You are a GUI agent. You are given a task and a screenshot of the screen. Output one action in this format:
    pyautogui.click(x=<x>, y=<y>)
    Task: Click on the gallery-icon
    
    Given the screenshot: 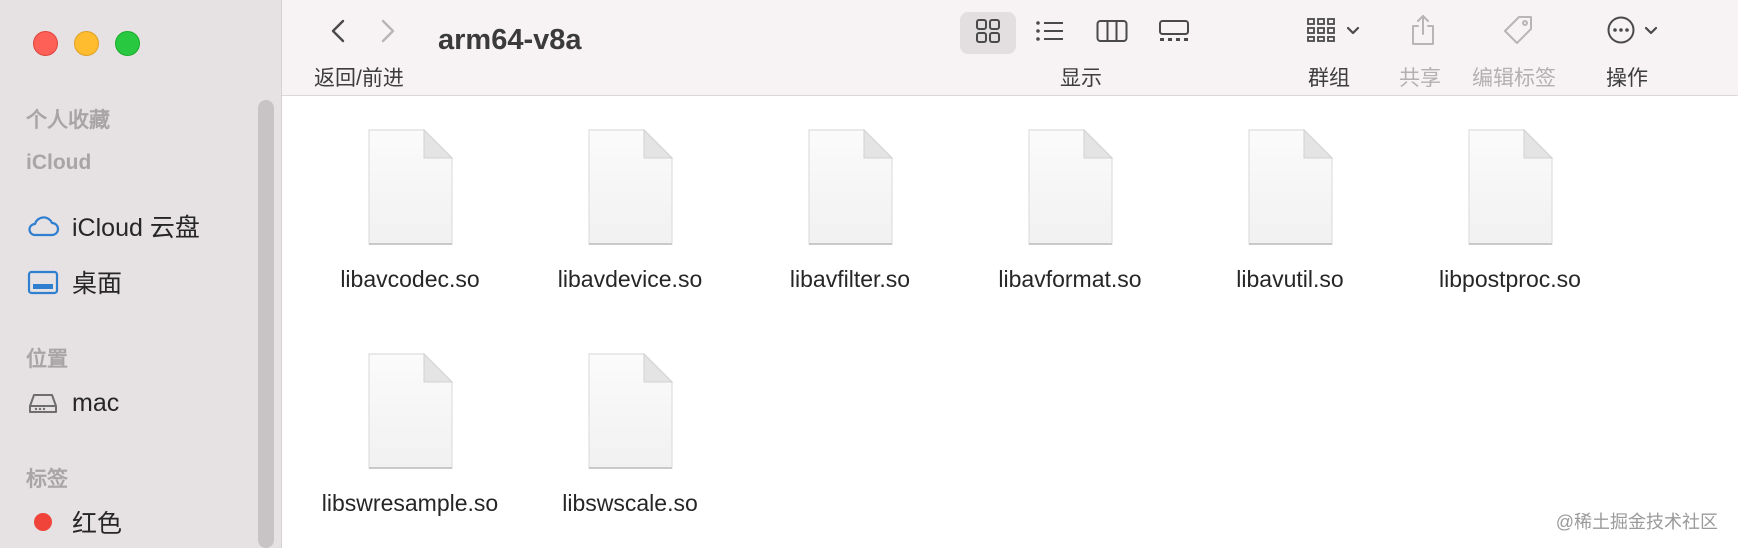 What is the action you would take?
    pyautogui.click(x=1174, y=33)
    